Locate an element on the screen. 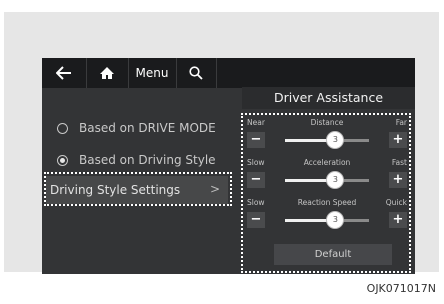 The image size is (444, 304). radio-unselected-icon is located at coordinates (62, 128).